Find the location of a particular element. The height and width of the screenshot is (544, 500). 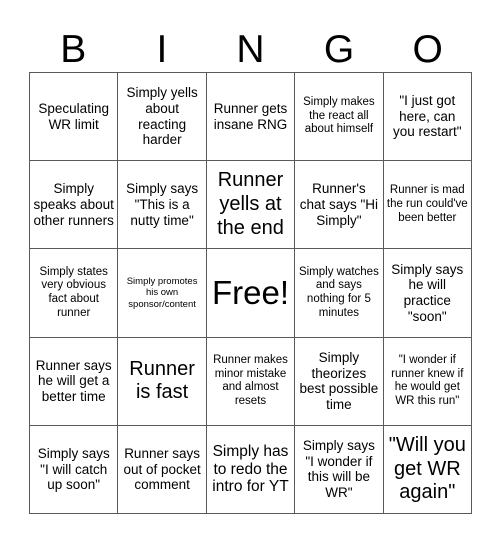

bingo-cell: Simply says "I will catch up soon" is located at coordinates (74, 469).